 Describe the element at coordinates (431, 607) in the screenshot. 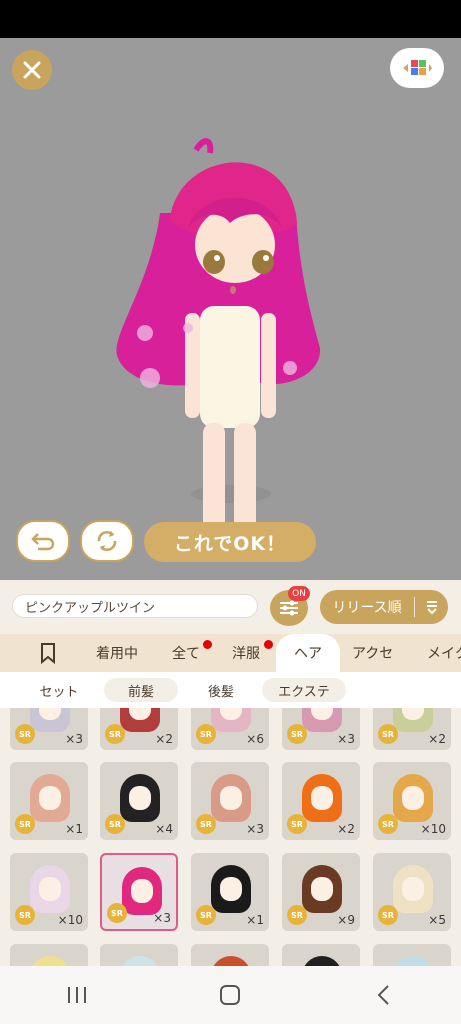

I see `sort-order-icon` at that location.